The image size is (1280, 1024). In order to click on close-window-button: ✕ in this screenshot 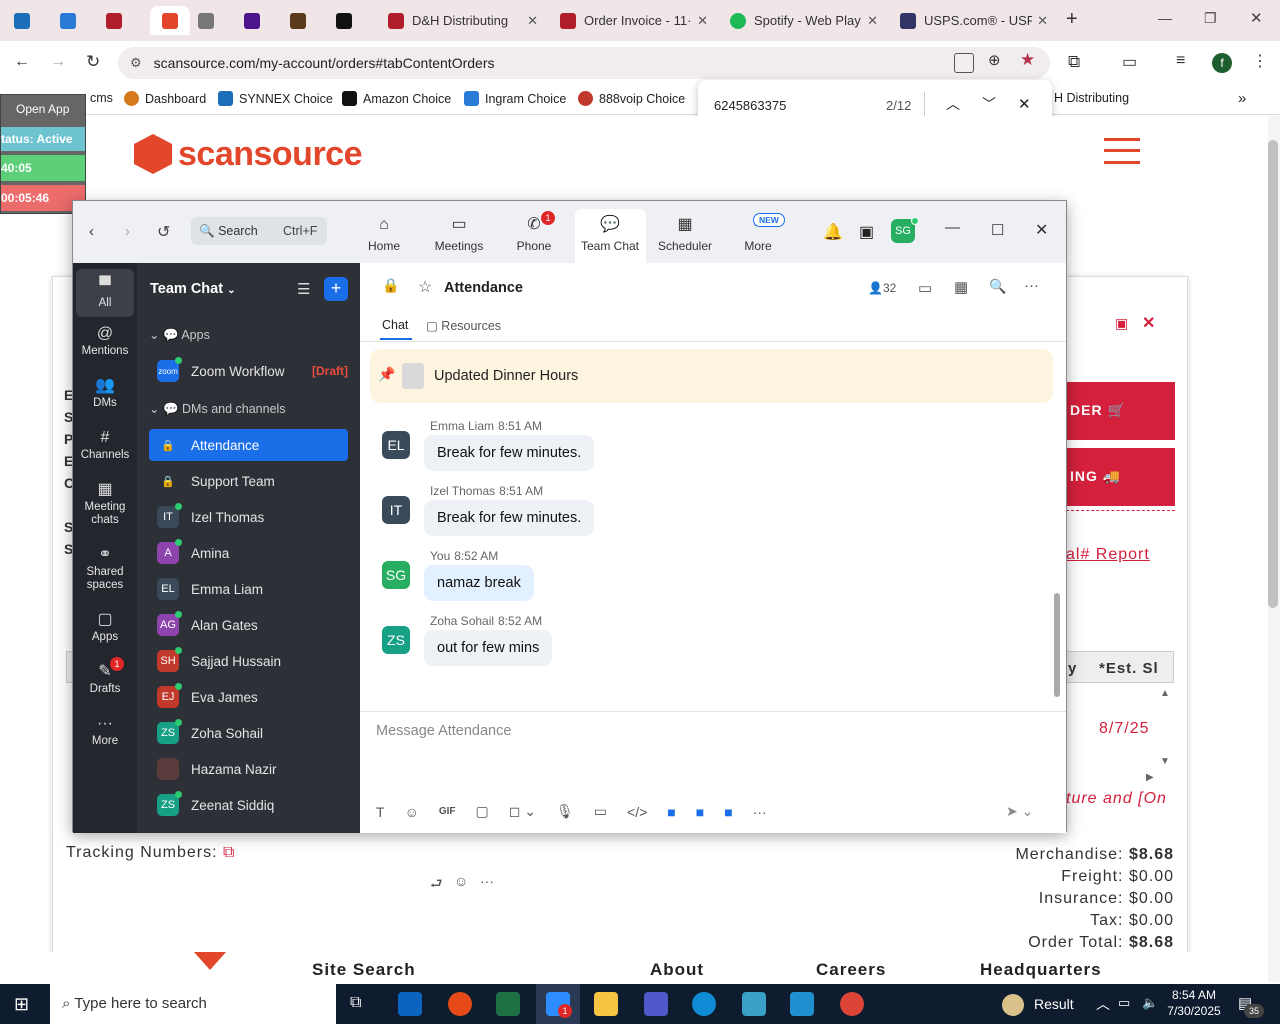, I will do `click(1256, 18)`.